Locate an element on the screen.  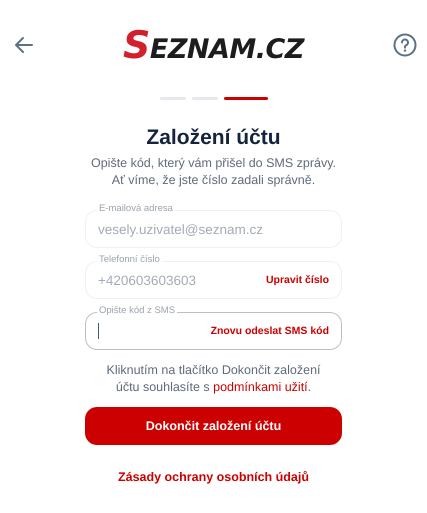
subtitle-text: Ať víme, že jste číslo zadali správně. is located at coordinates (213, 180).